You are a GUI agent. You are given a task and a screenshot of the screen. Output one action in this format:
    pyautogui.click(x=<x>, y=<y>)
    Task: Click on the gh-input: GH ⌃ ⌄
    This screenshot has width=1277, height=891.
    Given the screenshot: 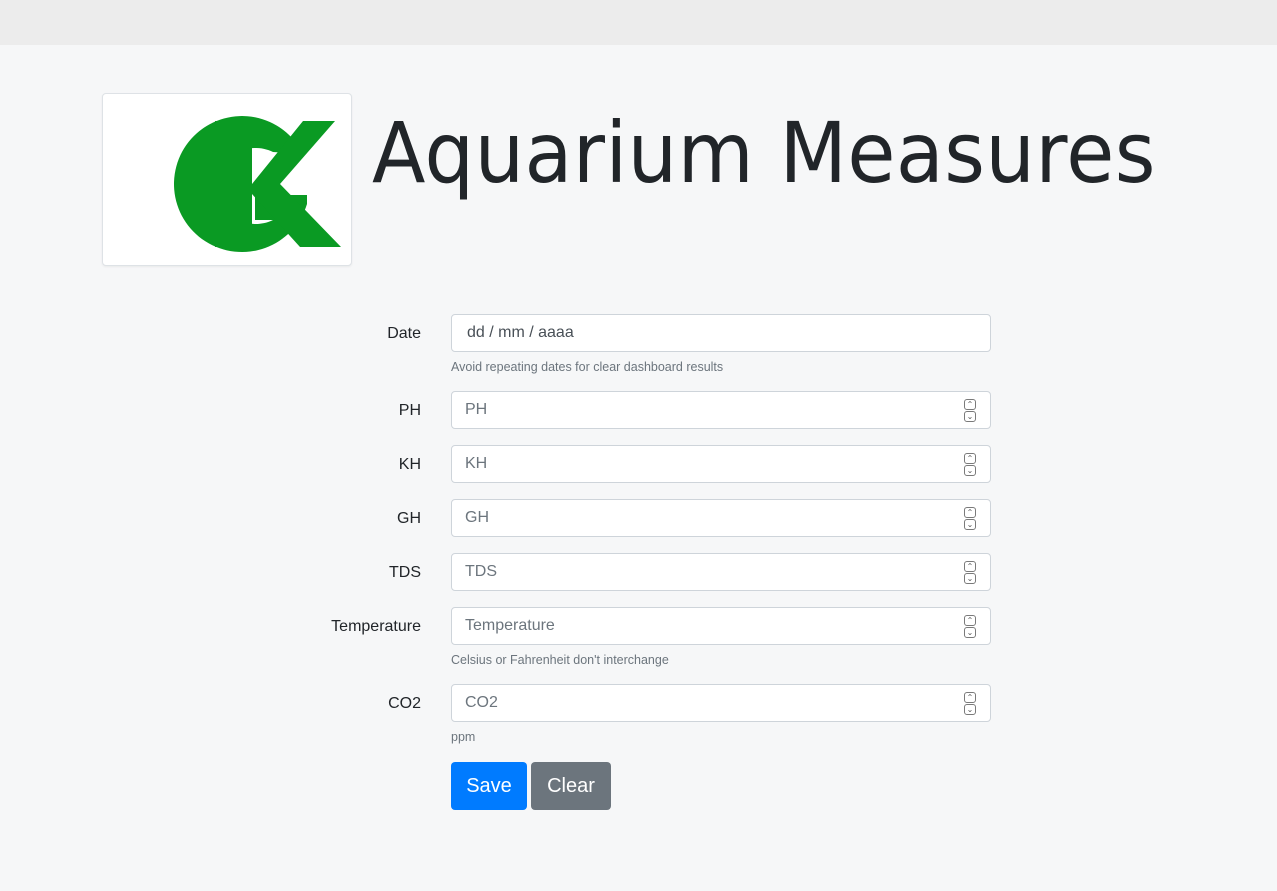 What is the action you would take?
    pyautogui.click(x=721, y=518)
    